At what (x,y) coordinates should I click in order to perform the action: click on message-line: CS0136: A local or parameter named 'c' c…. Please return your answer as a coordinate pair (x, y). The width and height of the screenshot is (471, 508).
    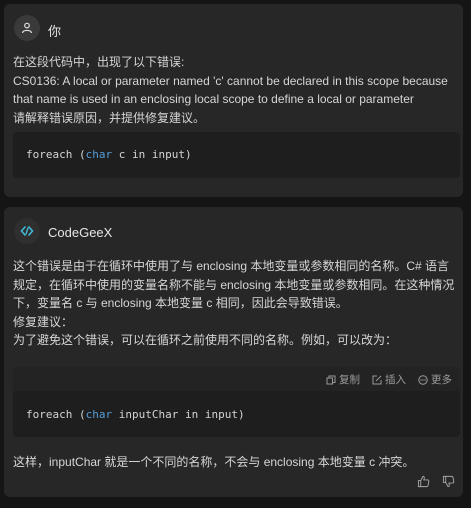
    Looking at the image, I should click on (230, 80).